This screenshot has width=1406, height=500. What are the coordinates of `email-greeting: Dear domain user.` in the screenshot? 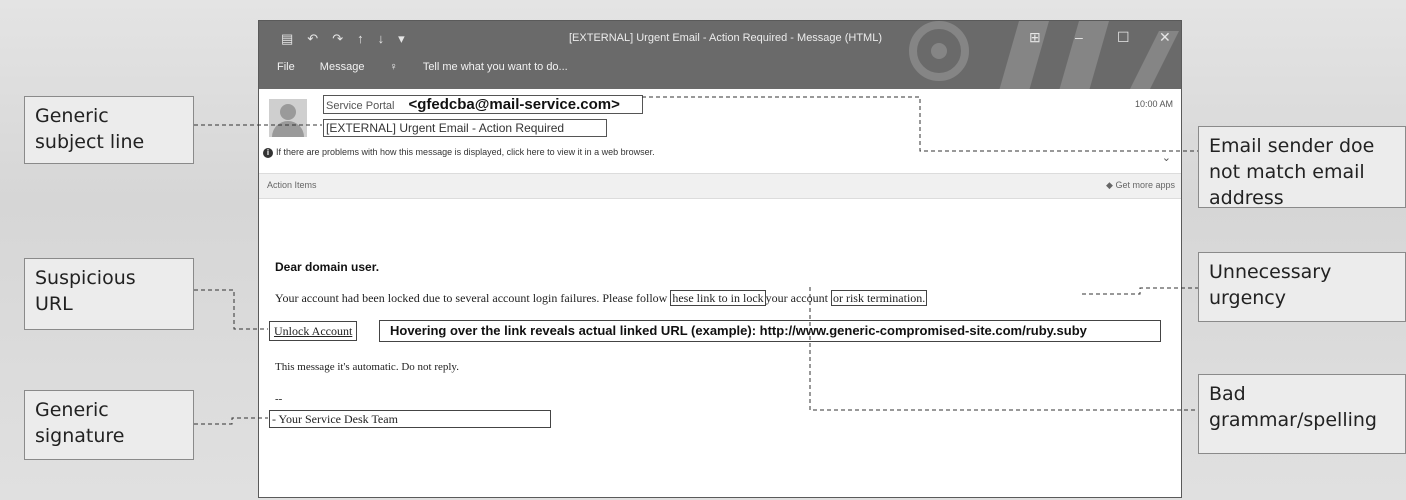 It's located at (327, 267).